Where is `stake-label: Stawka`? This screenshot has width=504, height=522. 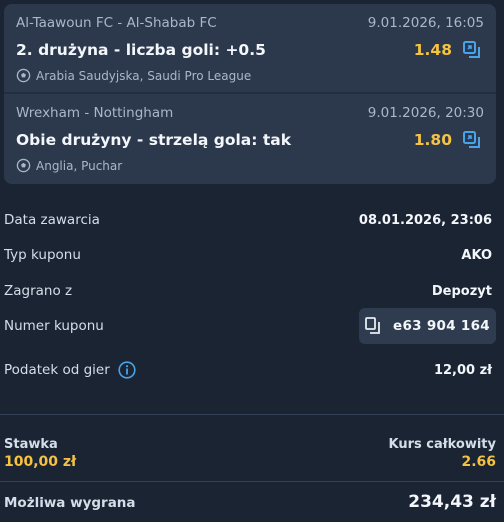
stake-label: Stawka is located at coordinates (31, 444).